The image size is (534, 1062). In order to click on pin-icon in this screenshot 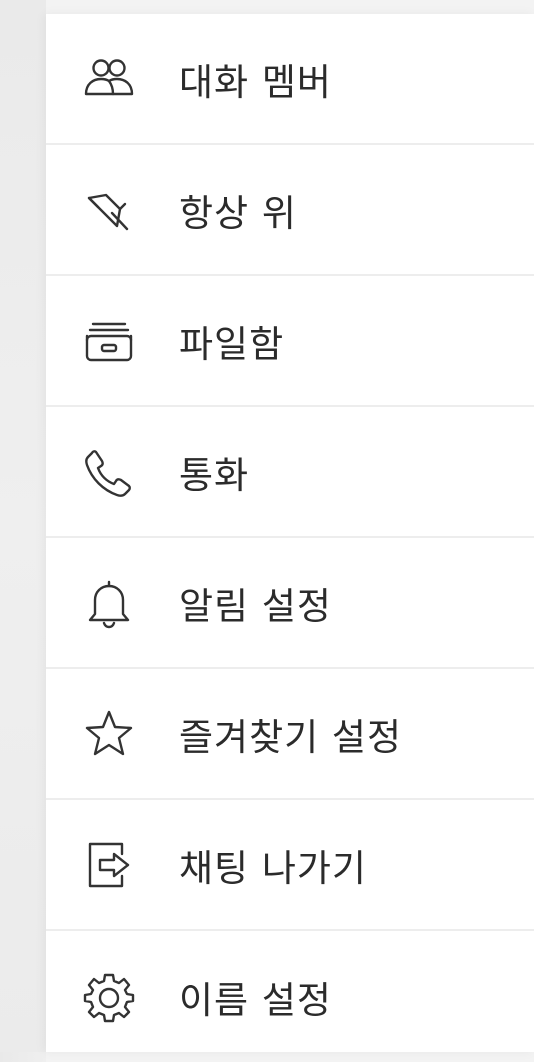, I will do `click(109, 210)`.